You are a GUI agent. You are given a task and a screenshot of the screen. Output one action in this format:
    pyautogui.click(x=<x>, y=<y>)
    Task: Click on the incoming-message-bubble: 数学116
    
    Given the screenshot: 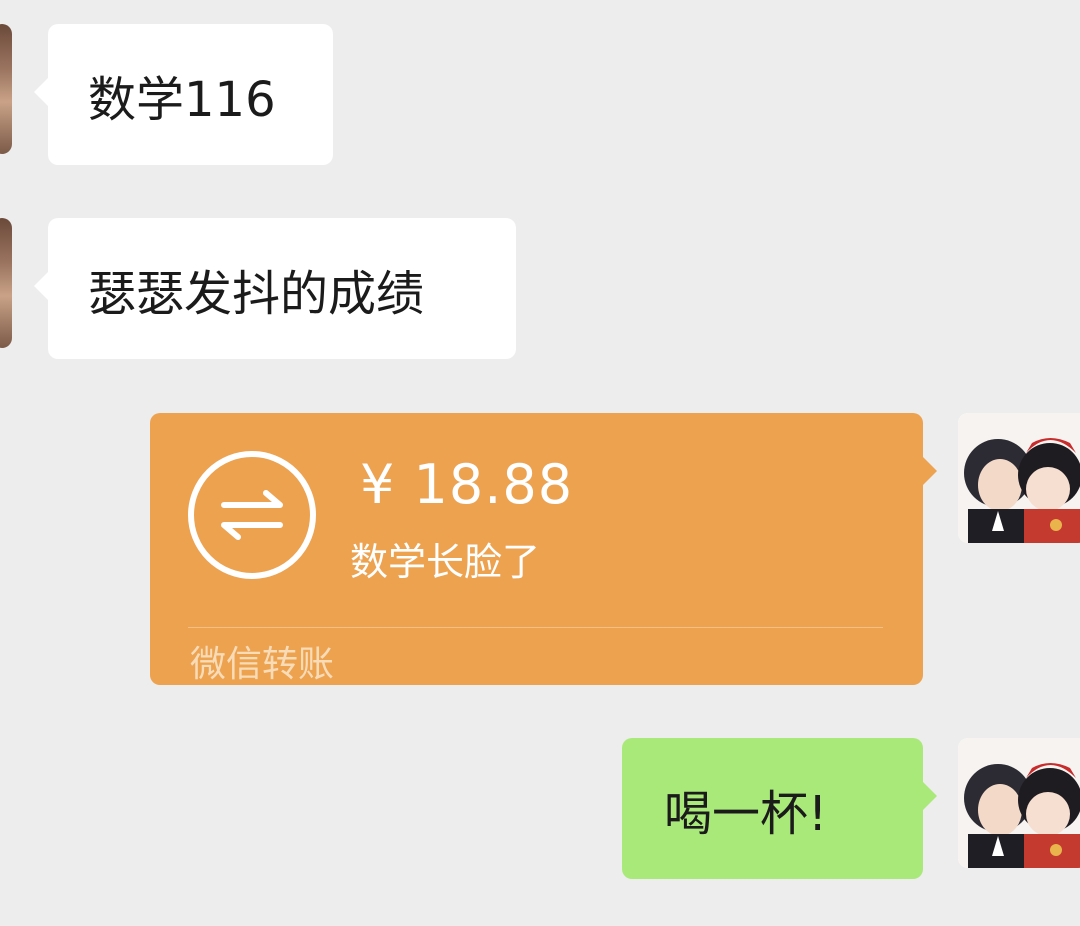 What is the action you would take?
    pyautogui.click(x=183, y=94)
    